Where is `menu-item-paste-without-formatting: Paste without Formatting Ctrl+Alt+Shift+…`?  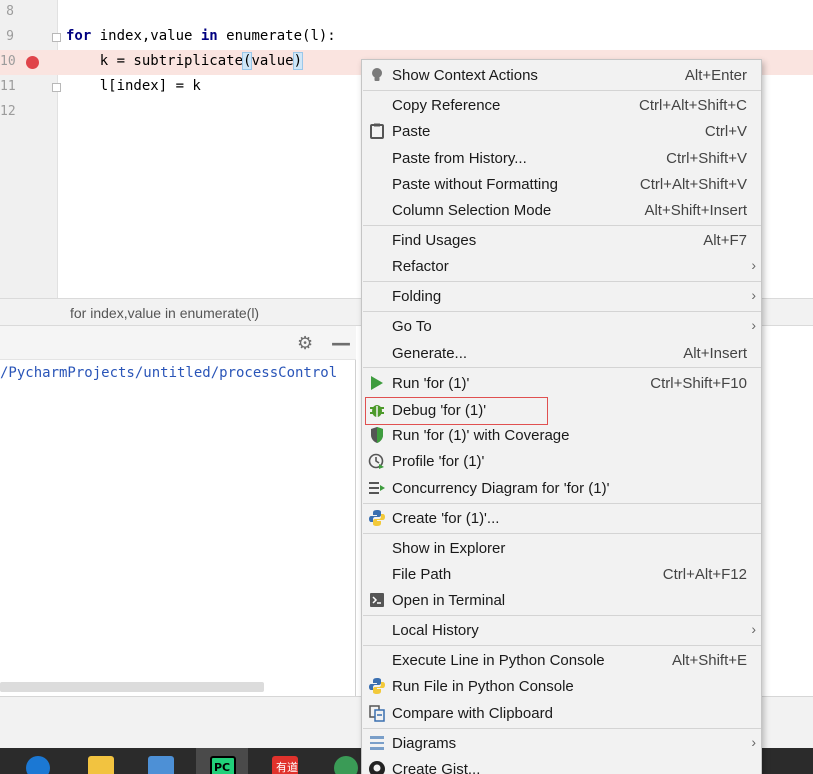 menu-item-paste-without-formatting: Paste without Formatting Ctrl+Alt+Shift+… is located at coordinates (561, 184).